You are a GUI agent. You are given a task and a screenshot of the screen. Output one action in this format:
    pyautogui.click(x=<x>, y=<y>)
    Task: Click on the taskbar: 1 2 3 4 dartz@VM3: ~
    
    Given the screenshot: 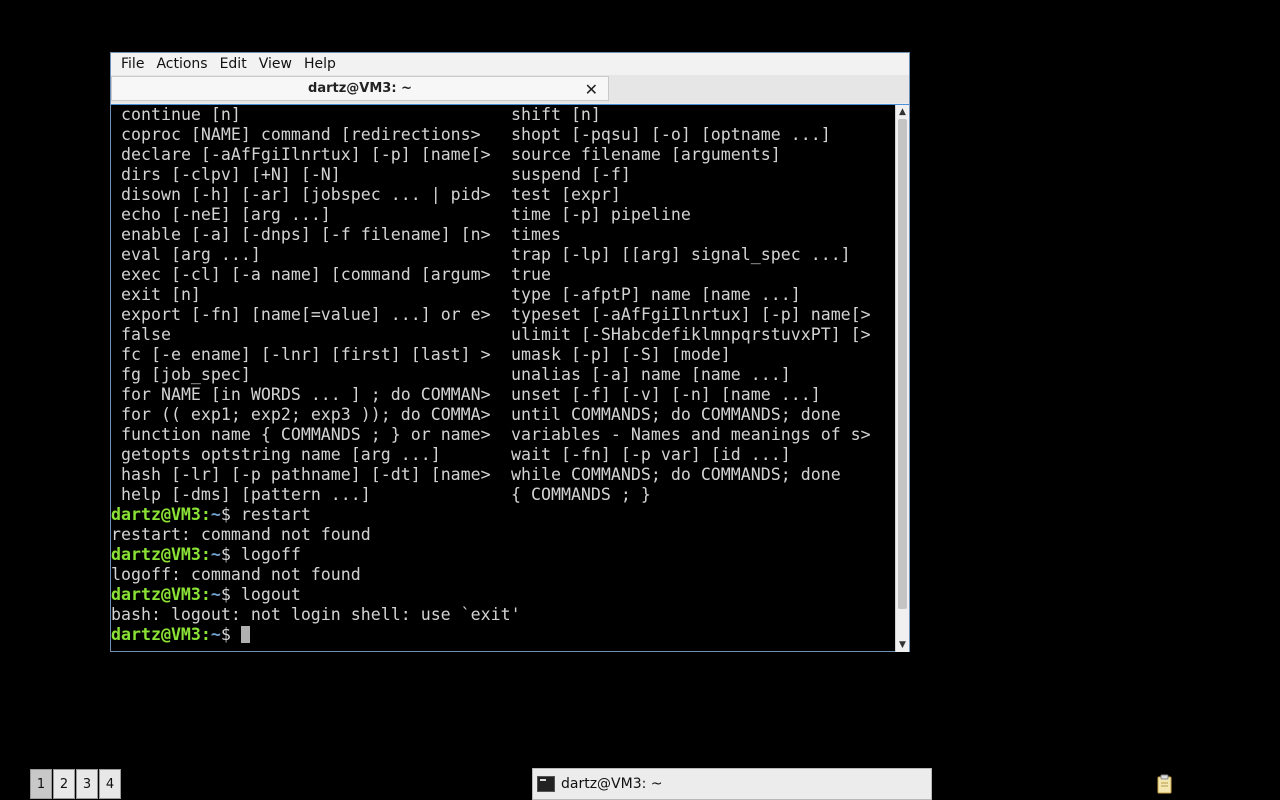 What is the action you would take?
    pyautogui.click(x=640, y=783)
    